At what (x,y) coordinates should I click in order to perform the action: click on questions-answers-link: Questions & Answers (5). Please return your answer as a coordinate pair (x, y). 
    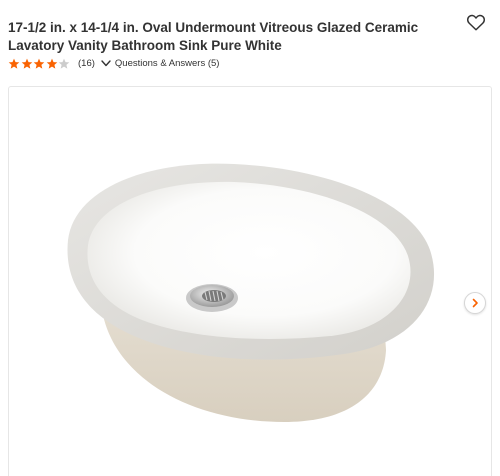
    Looking at the image, I should click on (160, 63).